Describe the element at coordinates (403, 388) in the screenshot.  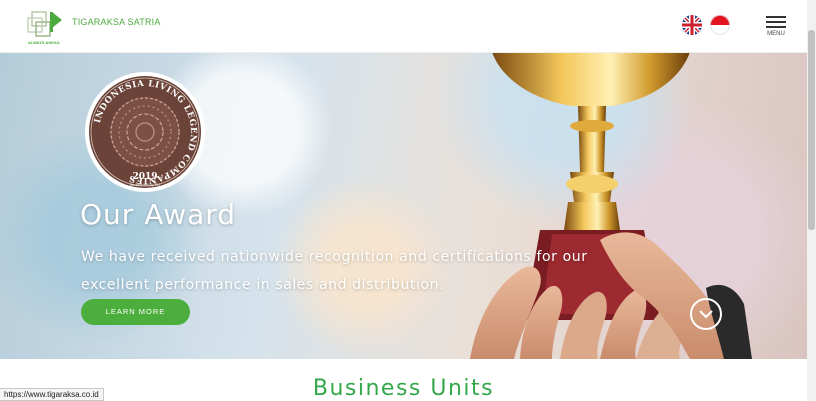
I see `business-units-heading: Business Units` at that location.